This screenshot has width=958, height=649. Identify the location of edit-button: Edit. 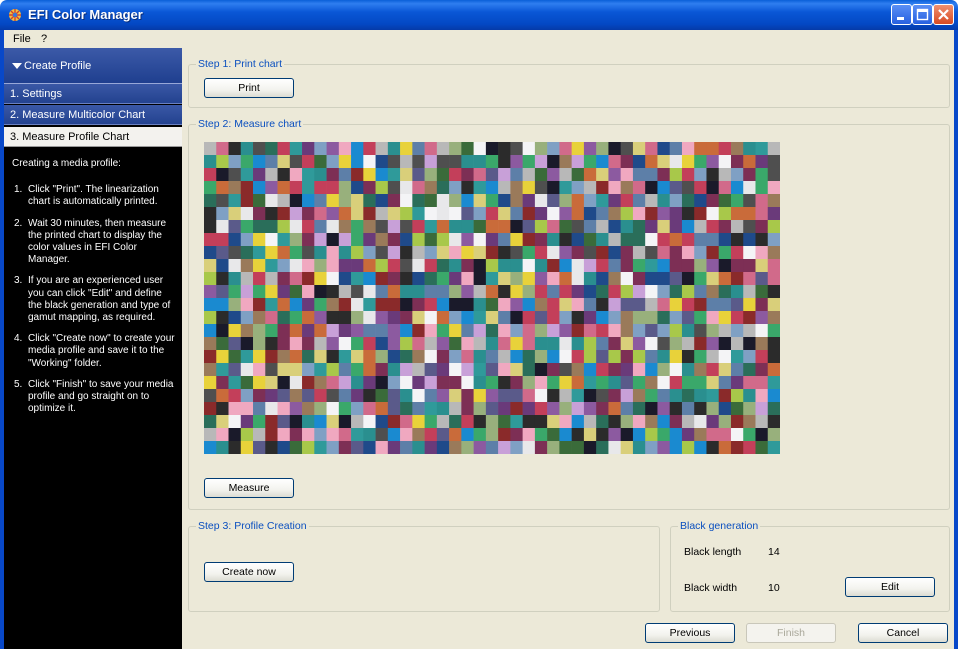
(890, 587).